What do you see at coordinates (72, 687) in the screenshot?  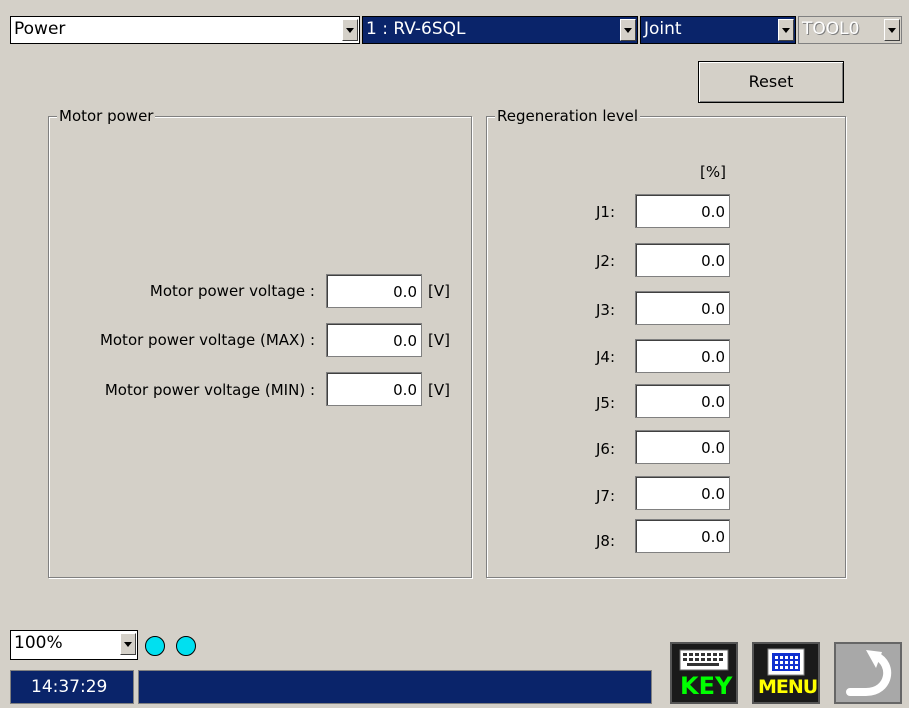 I see `time-display: 14:37:29` at bounding box center [72, 687].